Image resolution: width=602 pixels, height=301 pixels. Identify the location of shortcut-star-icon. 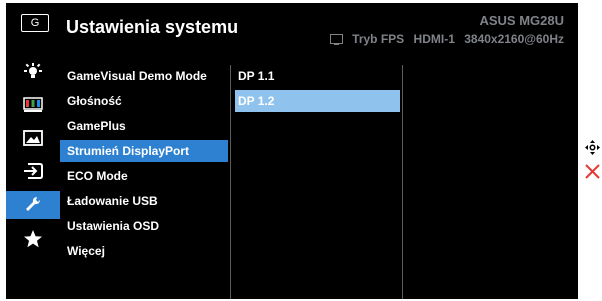
(33, 239).